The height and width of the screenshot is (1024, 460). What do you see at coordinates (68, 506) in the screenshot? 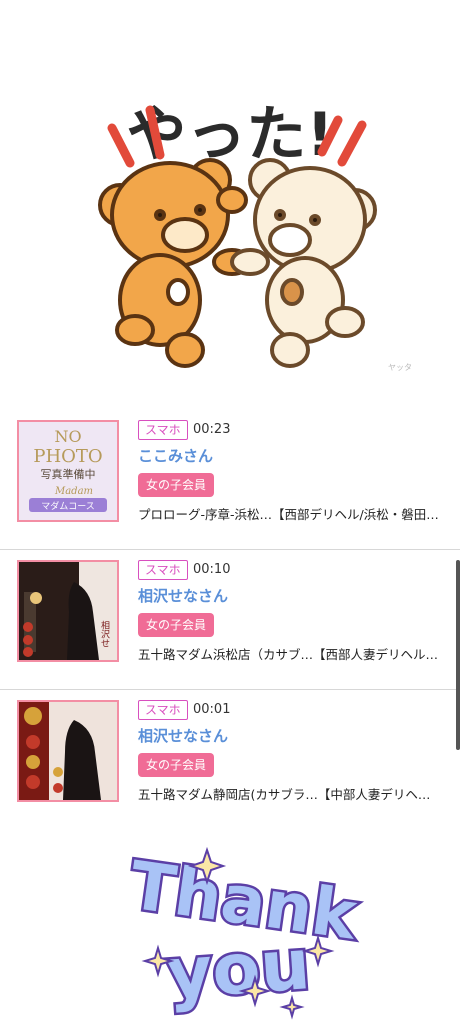
I see `svg-text: マダムコース` at bounding box center [68, 506].